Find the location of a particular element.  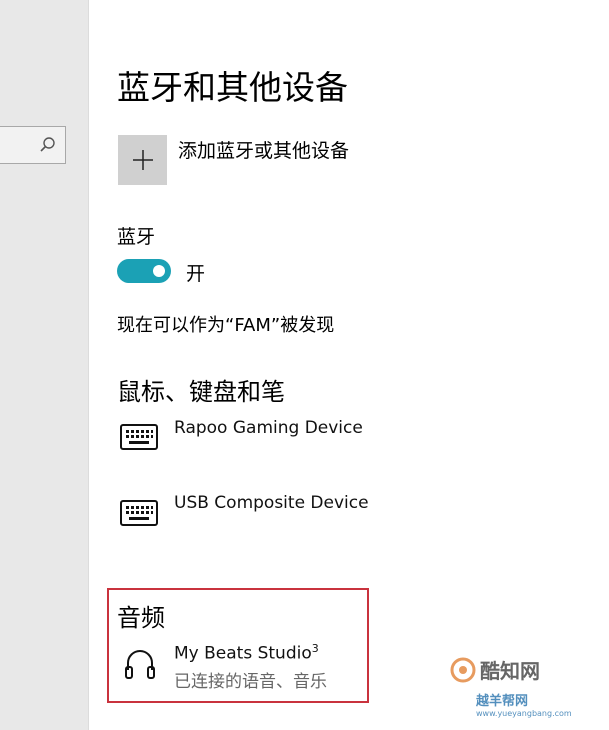

bluetooth-label: 蓝牙 is located at coordinates (136, 237).